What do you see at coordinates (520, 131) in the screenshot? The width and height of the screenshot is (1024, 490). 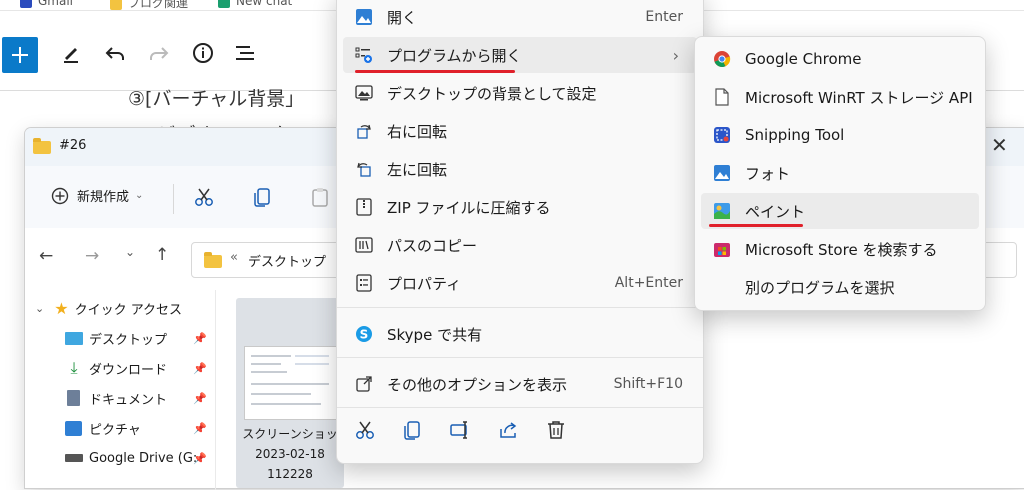 I see `menu-item-rotate-right: 右に回転` at bounding box center [520, 131].